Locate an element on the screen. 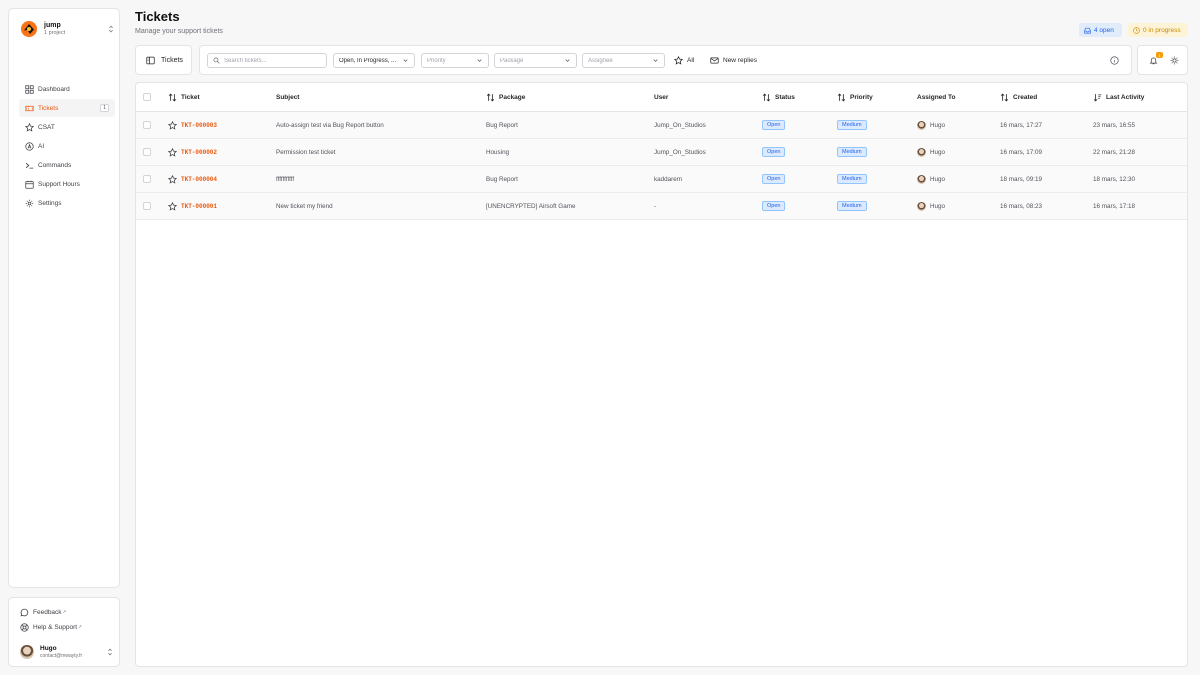  sidebar-item-dashboard: Dashboard is located at coordinates (67, 89).